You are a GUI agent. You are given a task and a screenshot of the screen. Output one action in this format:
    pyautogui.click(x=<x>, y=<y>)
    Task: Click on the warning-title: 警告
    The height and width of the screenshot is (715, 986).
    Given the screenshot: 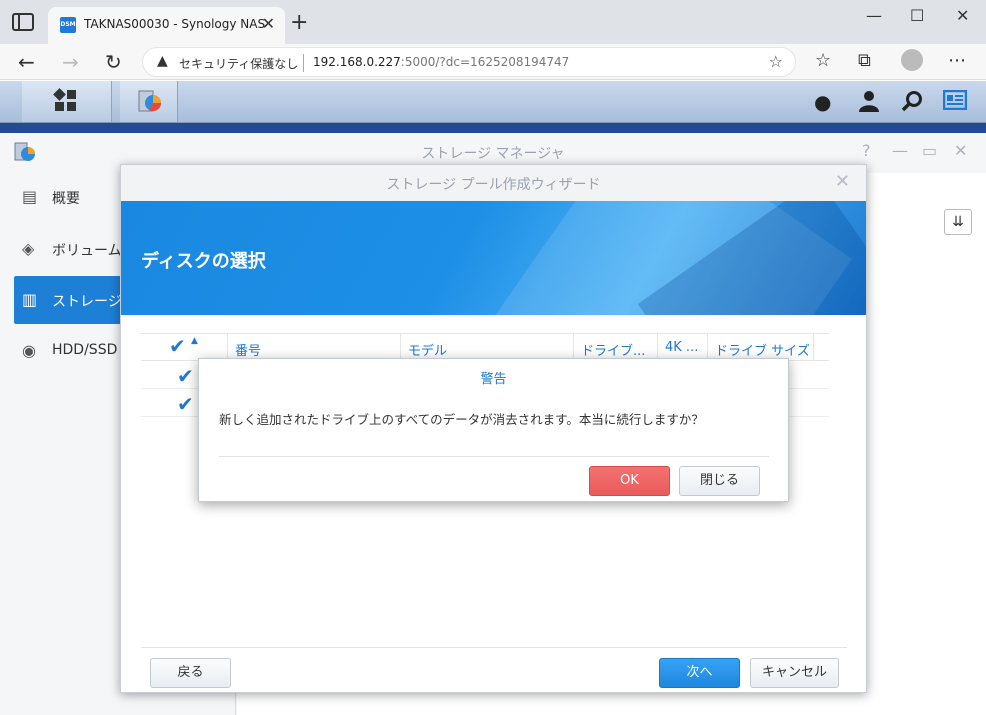 What is the action you would take?
    pyautogui.click(x=493, y=379)
    